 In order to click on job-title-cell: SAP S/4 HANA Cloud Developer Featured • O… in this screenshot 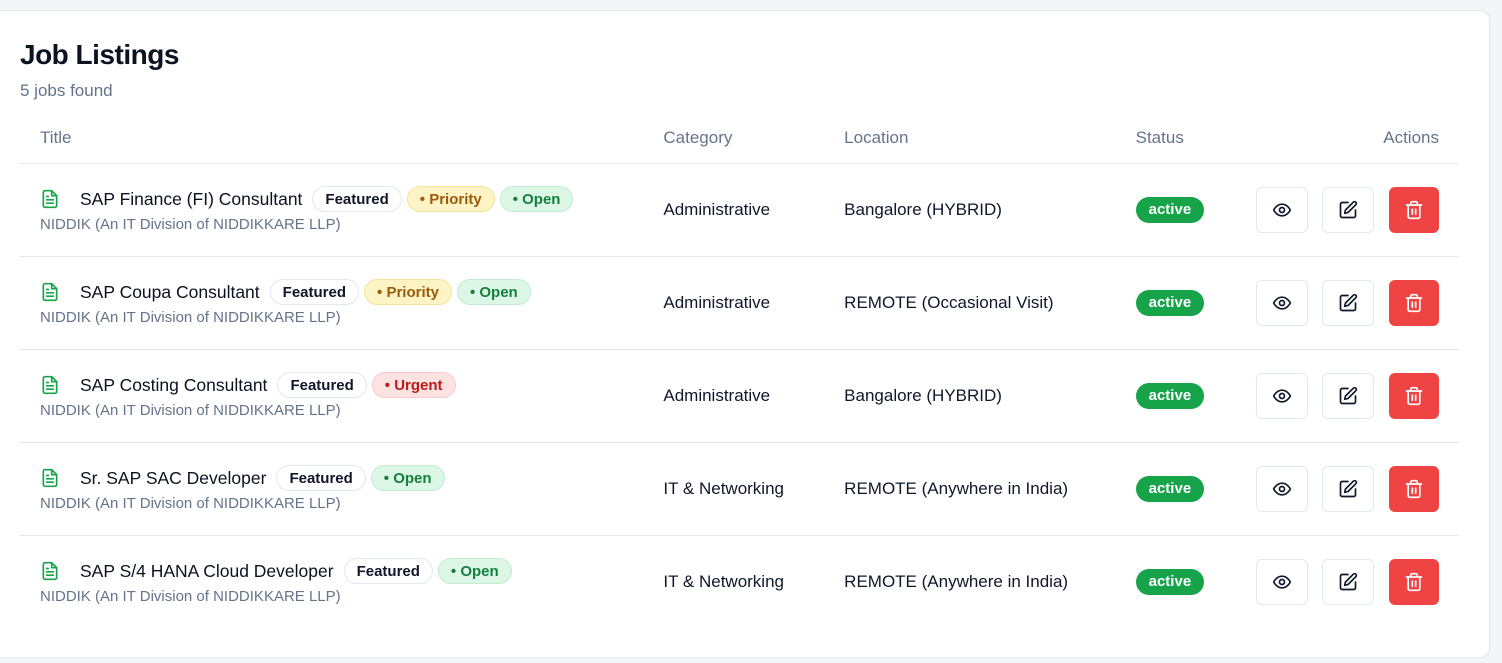, I will do `click(341, 581)`.